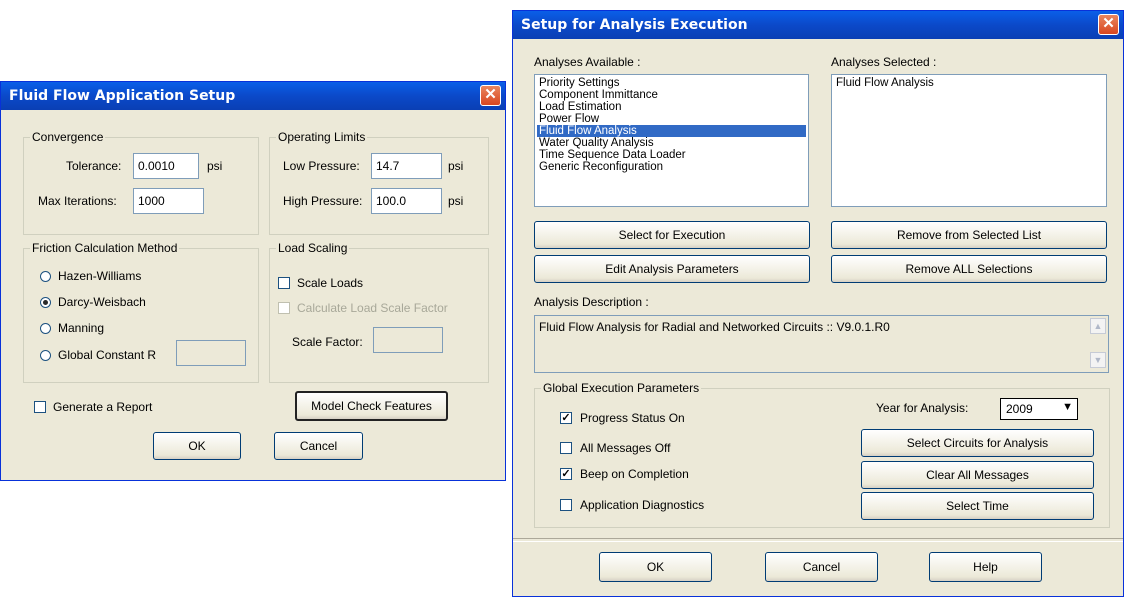  I want to click on high-pressure-input: 100.0, so click(406, 201).